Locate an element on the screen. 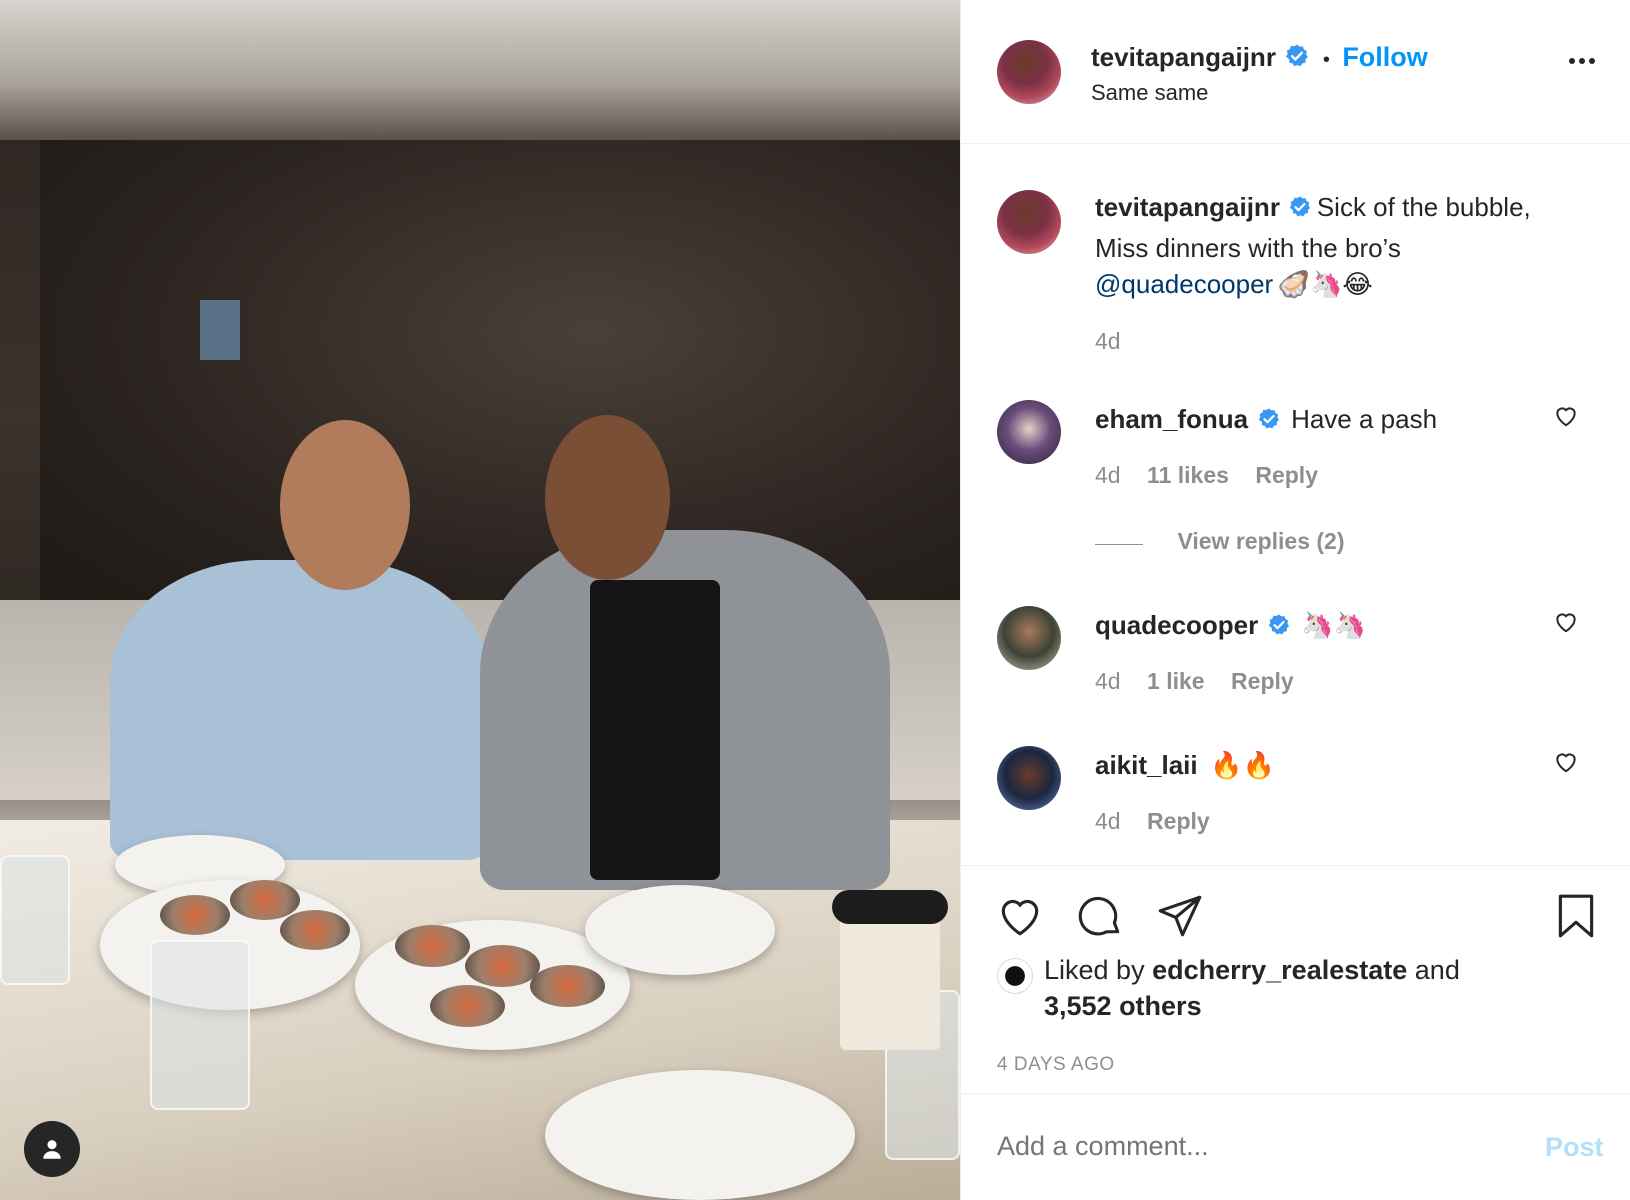  comment-form: Post is located at coordinates (1295, 1146).